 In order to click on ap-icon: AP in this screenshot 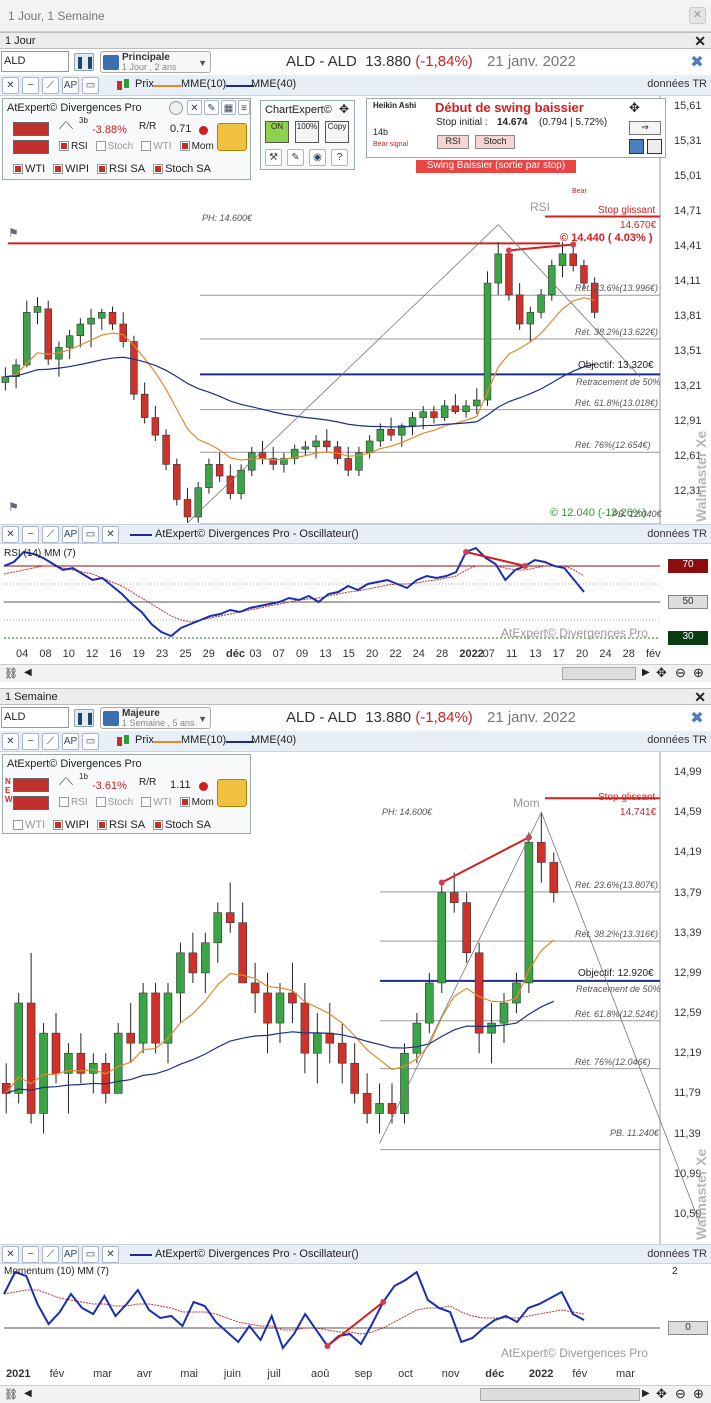, I will do `click(70, 85)`.